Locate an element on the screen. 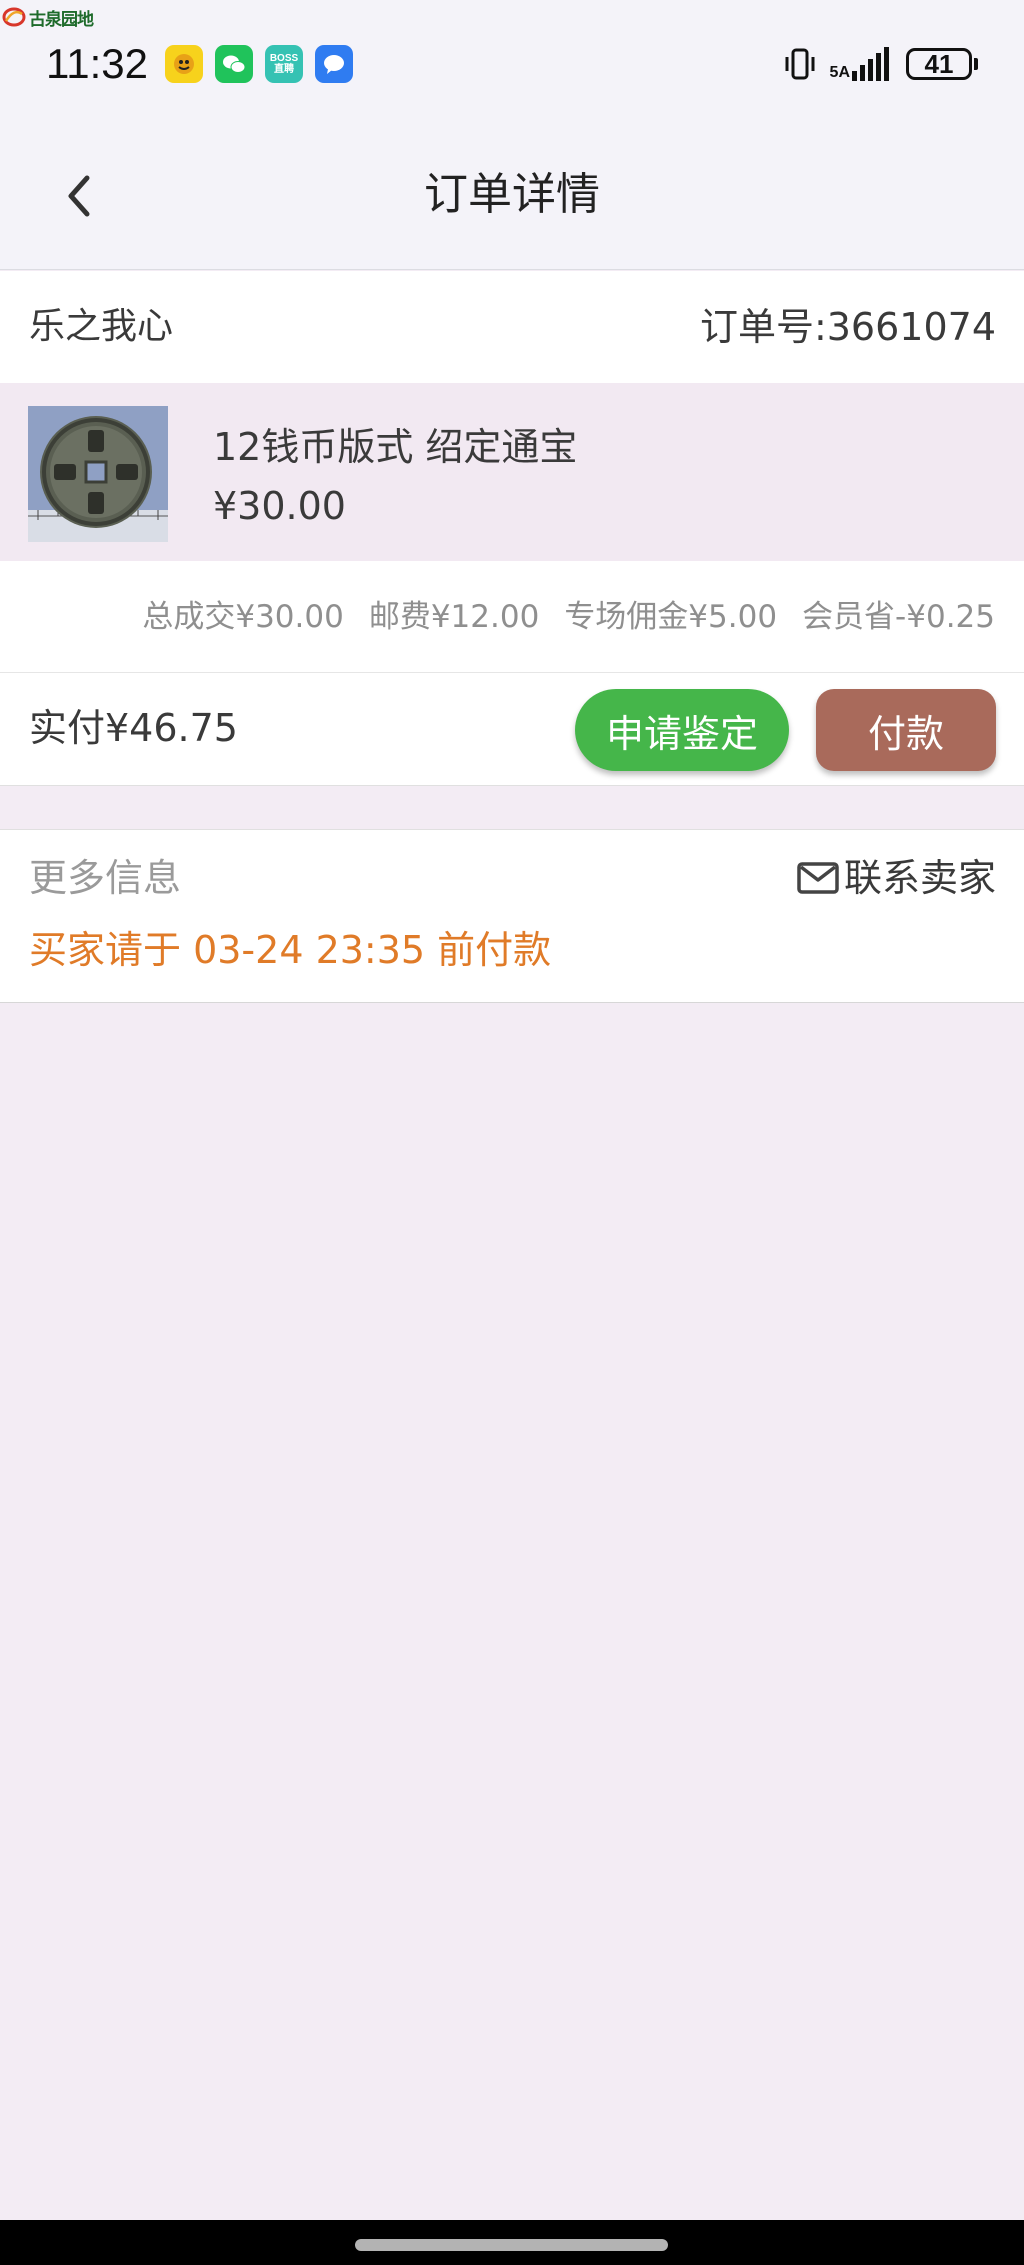 This screenshot has height=2265, width=1024. fee-list: 总成交¥30.00 邮费¥12.00 专场佣金¥5.00 会员省-¥0.25 is located at coordinates (568, 617).